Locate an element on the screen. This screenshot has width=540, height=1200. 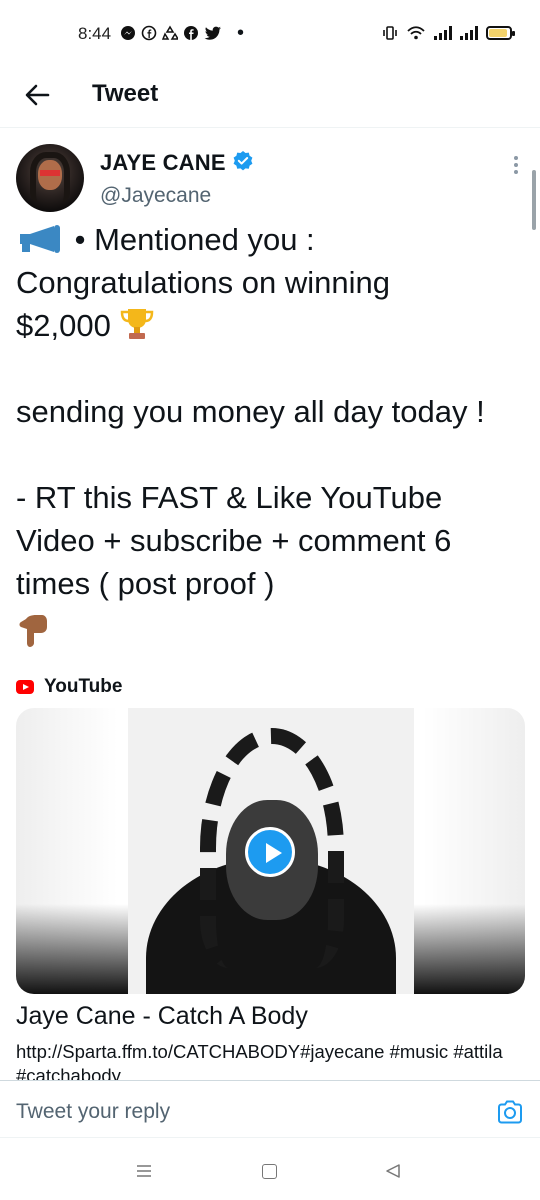
wifi-icon is located at coordinates (416, 33).